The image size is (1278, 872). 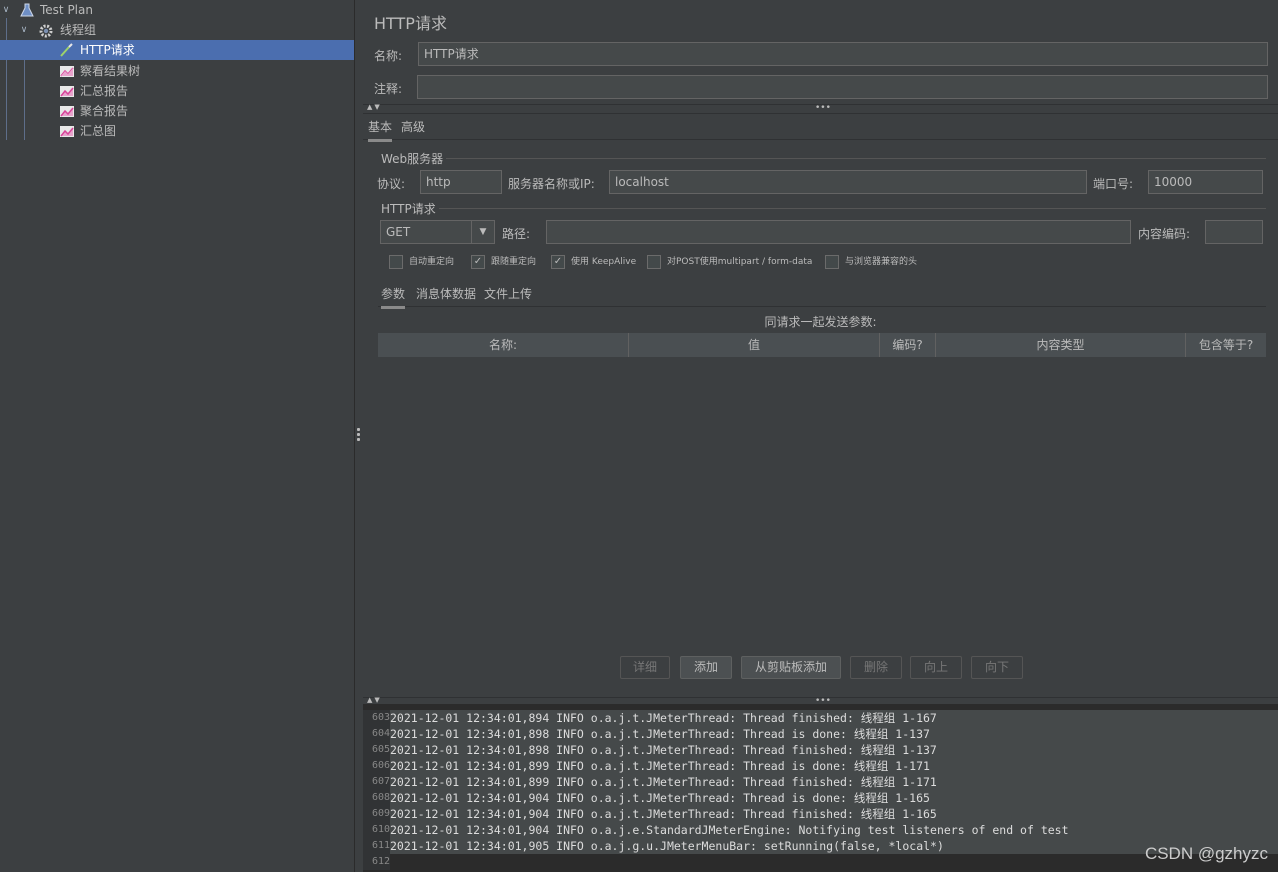 I want to click on move-down-button: 向下, so click(x=997, y=667).